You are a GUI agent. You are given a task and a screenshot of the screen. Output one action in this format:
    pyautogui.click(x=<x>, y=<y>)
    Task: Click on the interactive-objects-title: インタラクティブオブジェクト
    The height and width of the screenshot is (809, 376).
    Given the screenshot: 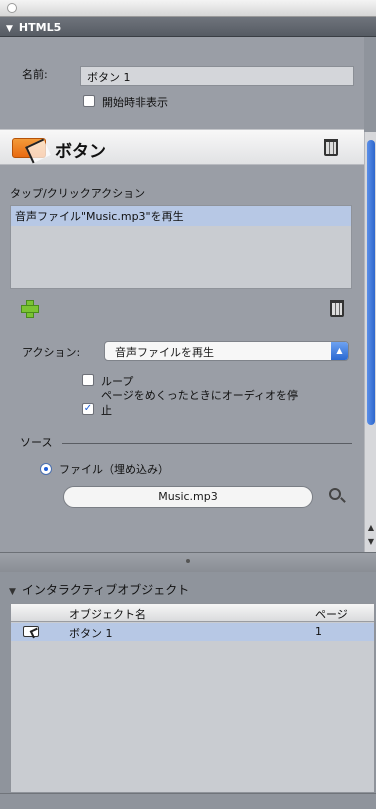 What is the action you would take?
    pyautogui.click(x=105, y=590)
    